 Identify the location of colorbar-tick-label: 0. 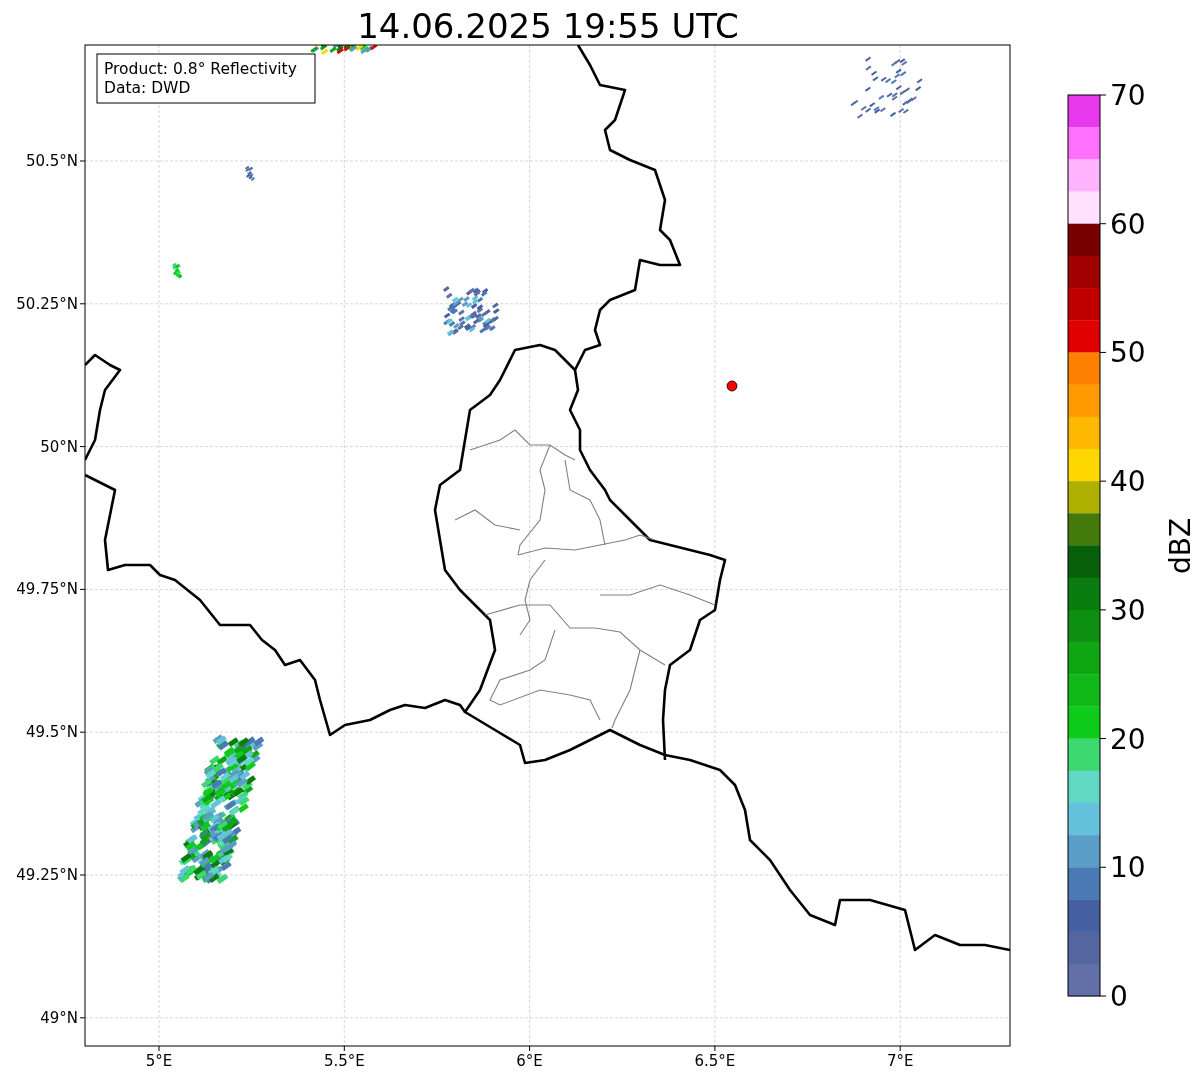
(1119, 996).